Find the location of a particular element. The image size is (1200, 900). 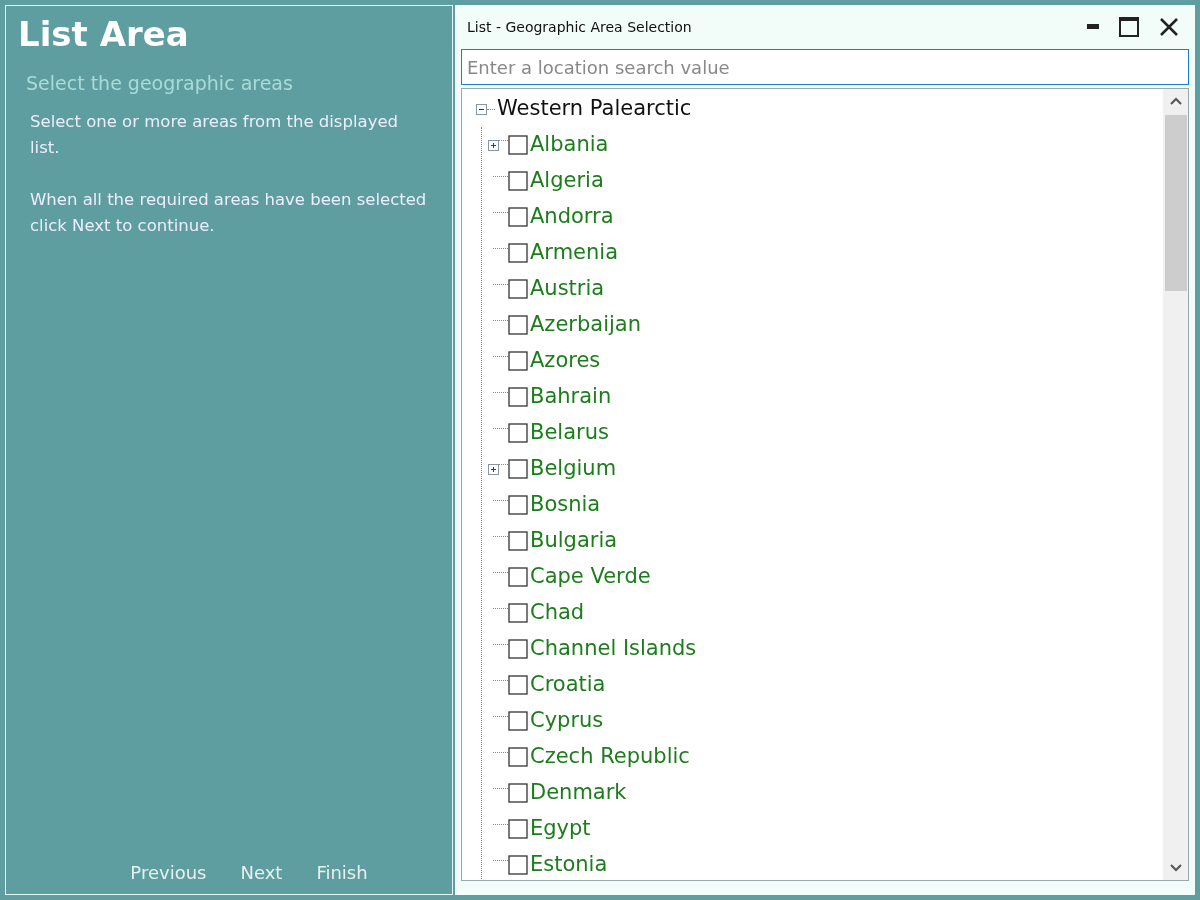

tree-item-label: Channel Islands is located at coordinates (613, 649).